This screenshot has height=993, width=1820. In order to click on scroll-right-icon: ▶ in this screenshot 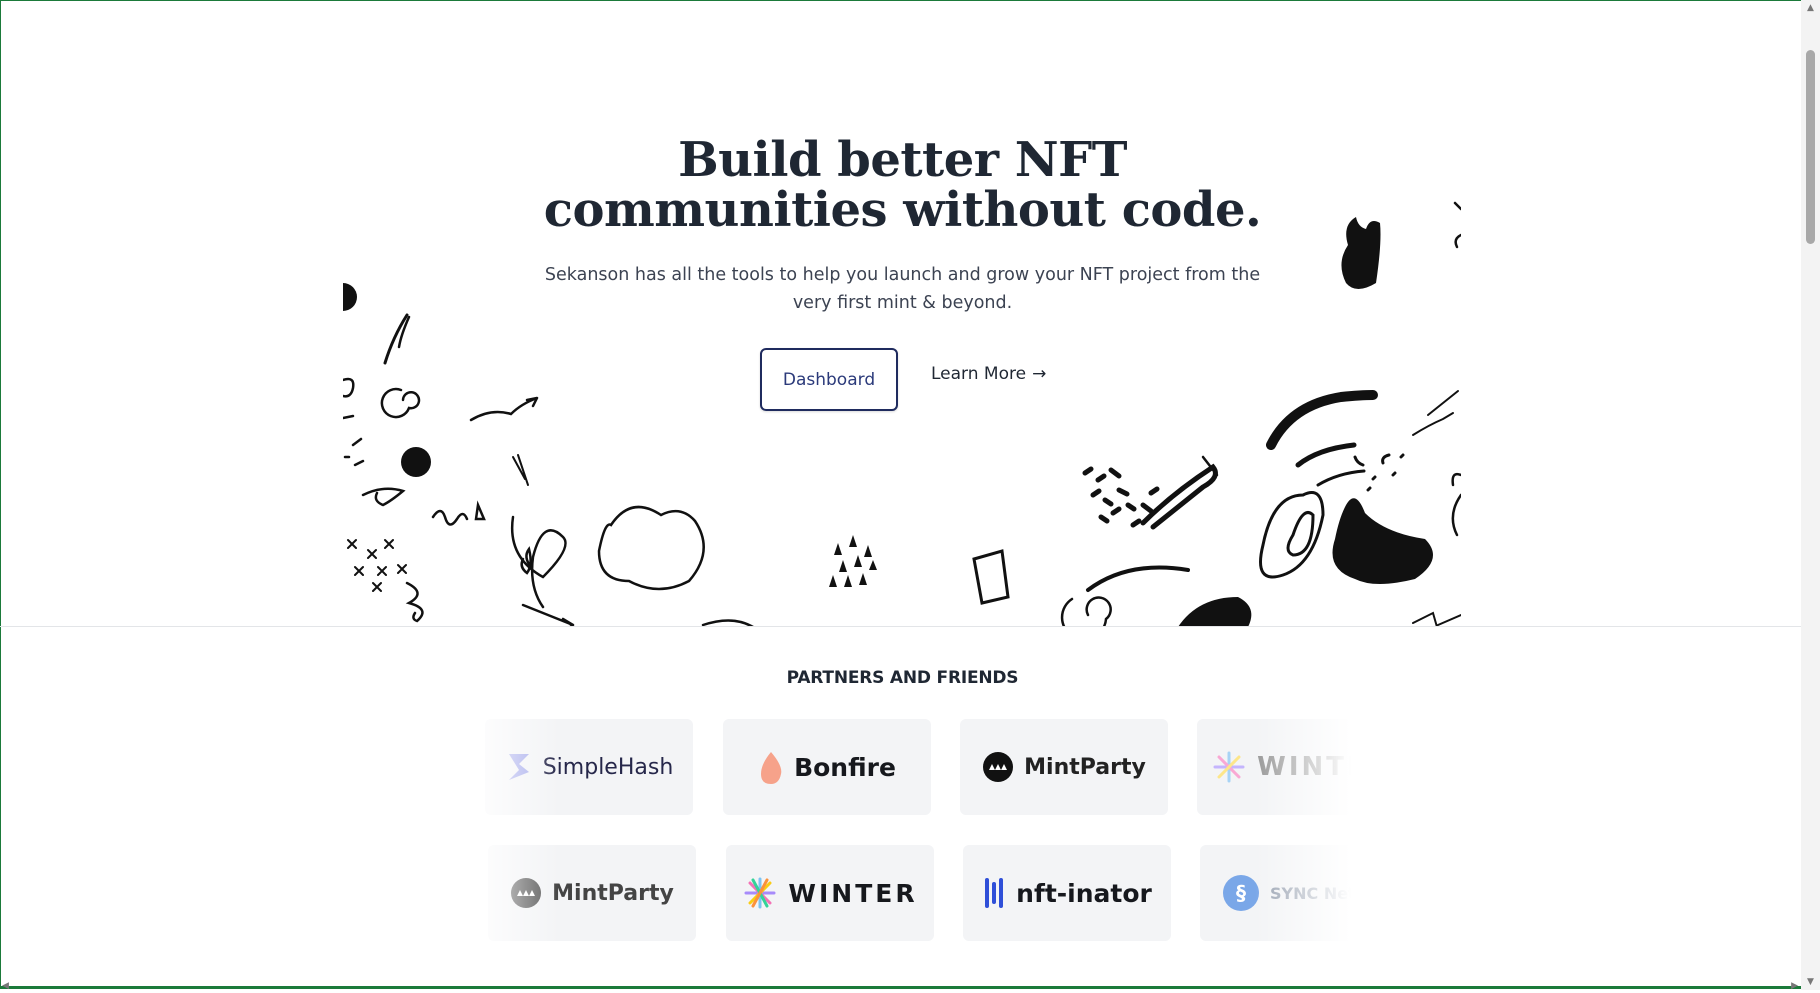, I will do `click(1794, 986)`.